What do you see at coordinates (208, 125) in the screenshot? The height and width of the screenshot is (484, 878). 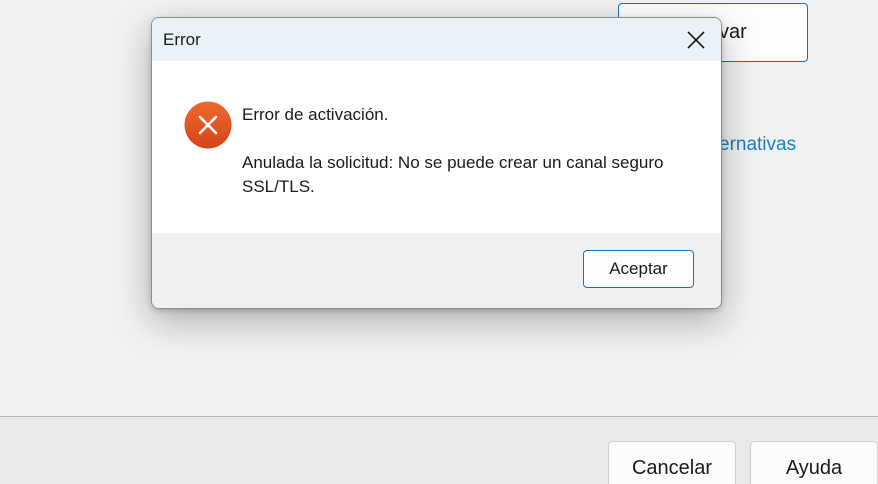 I see `error-icon` at bounding box center [208, 125].